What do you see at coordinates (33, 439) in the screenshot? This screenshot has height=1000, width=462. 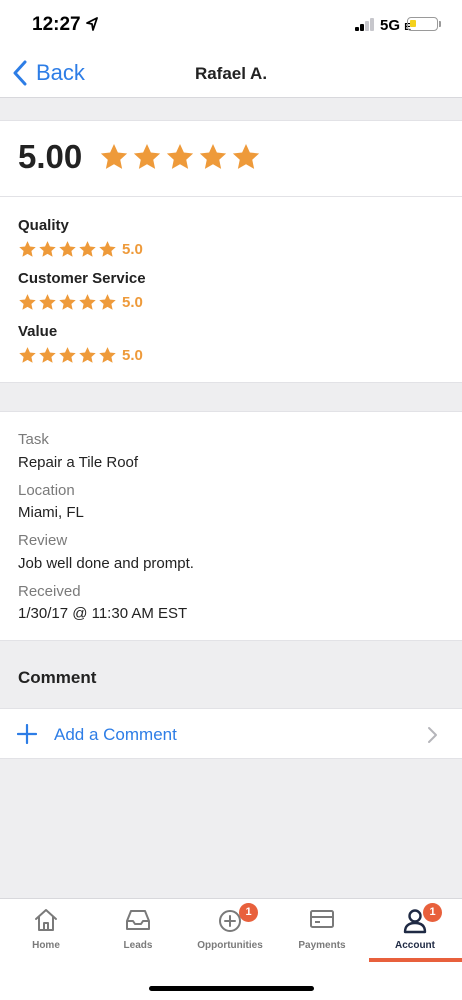 I see `task-label: Task` at bounding box center [33, 439].